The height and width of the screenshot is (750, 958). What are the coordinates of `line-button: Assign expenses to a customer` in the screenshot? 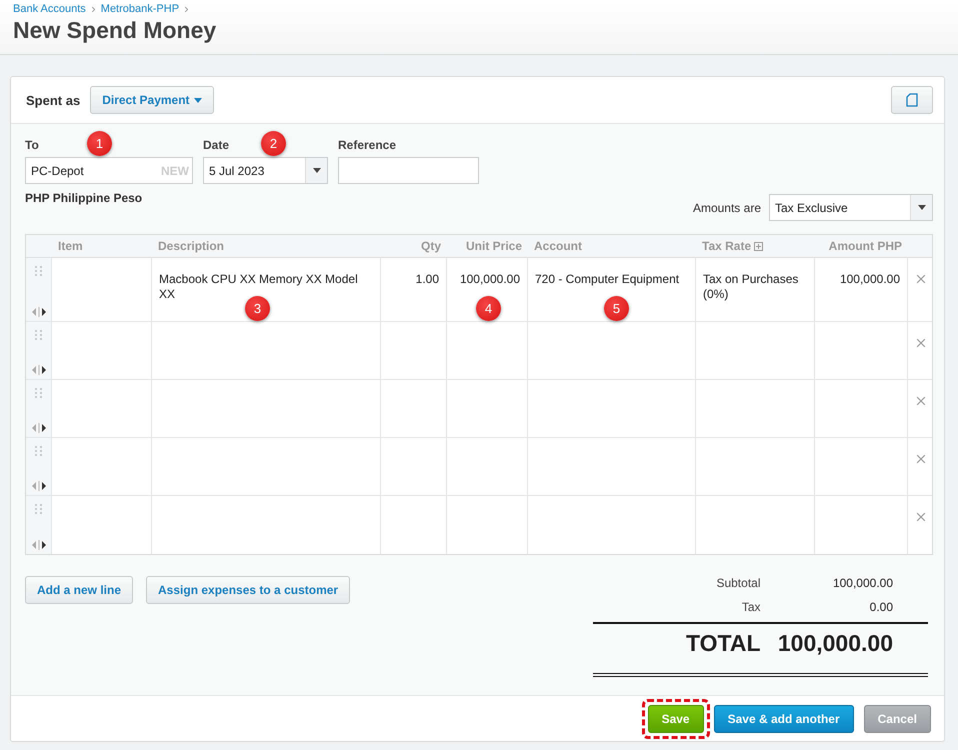 It's located at (248, 590).